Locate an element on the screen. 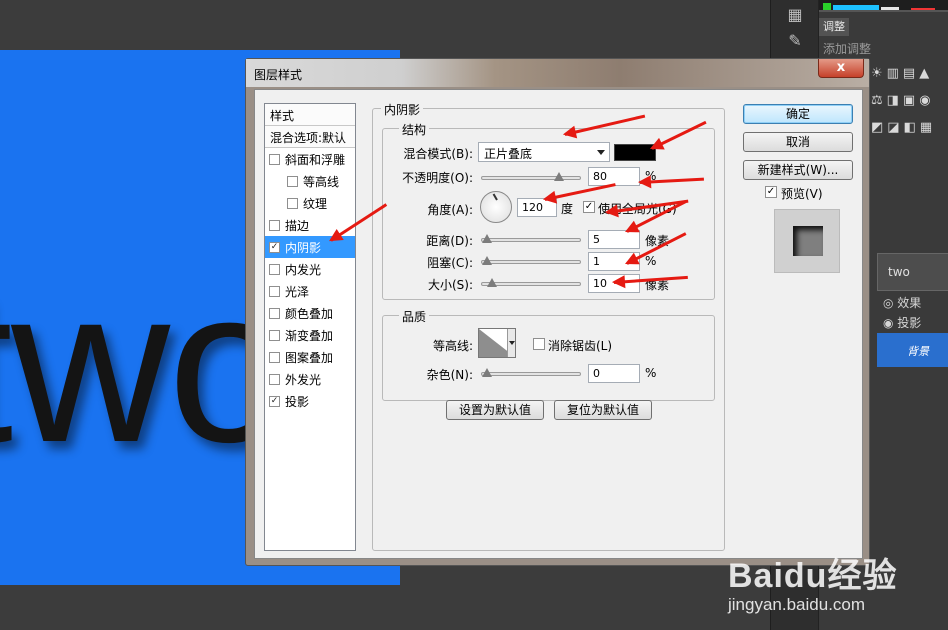 Image resolution: width=948 pixels, height=630 pixels. style-list-header: 样式 is located at coordinates (310, 115).